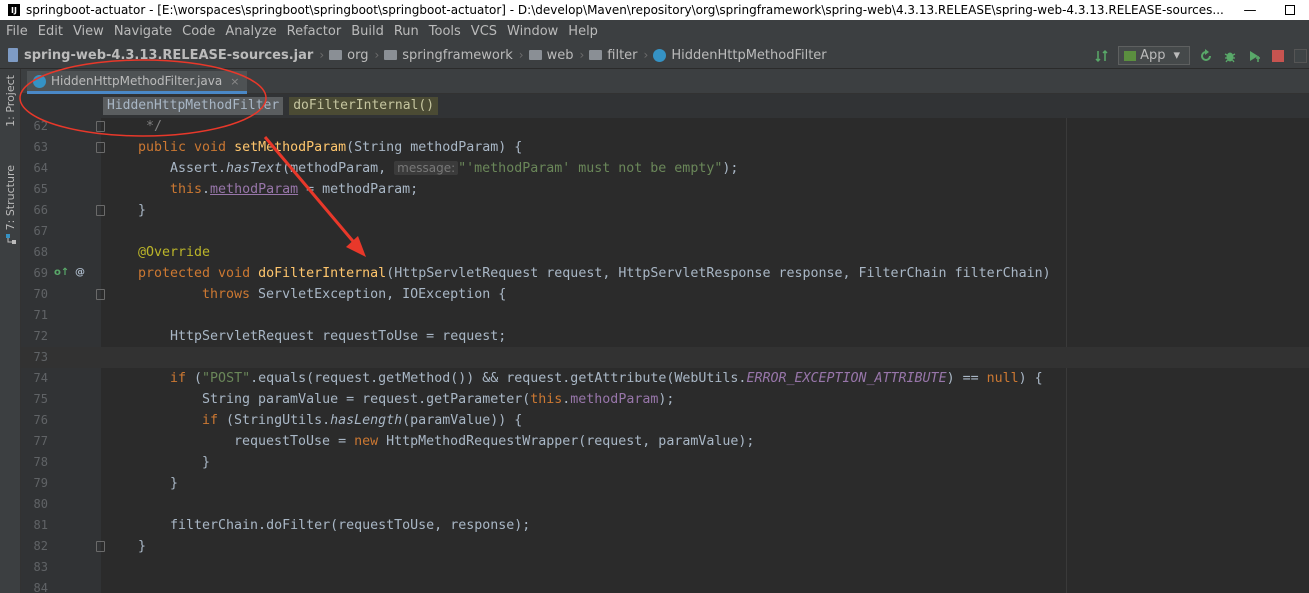  I want to click on line-number: 74, so click(40, 378).